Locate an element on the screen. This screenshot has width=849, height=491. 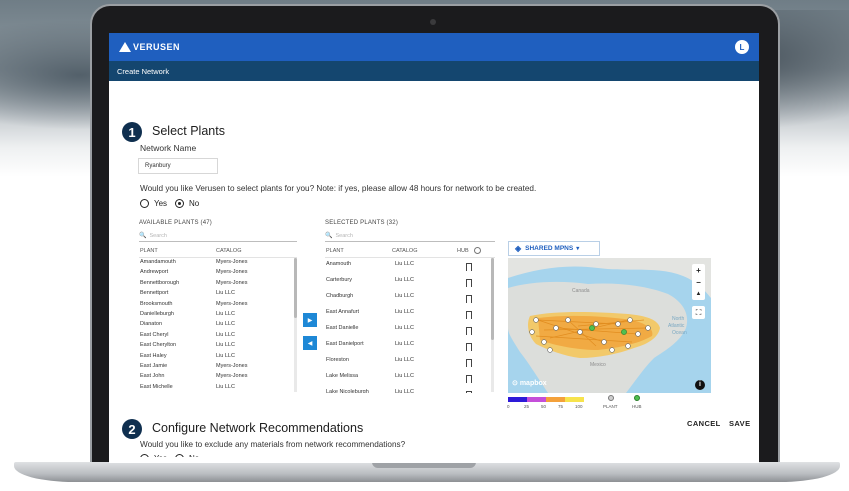
plant-name: Amandamouth is located at coordinates (158, 262).